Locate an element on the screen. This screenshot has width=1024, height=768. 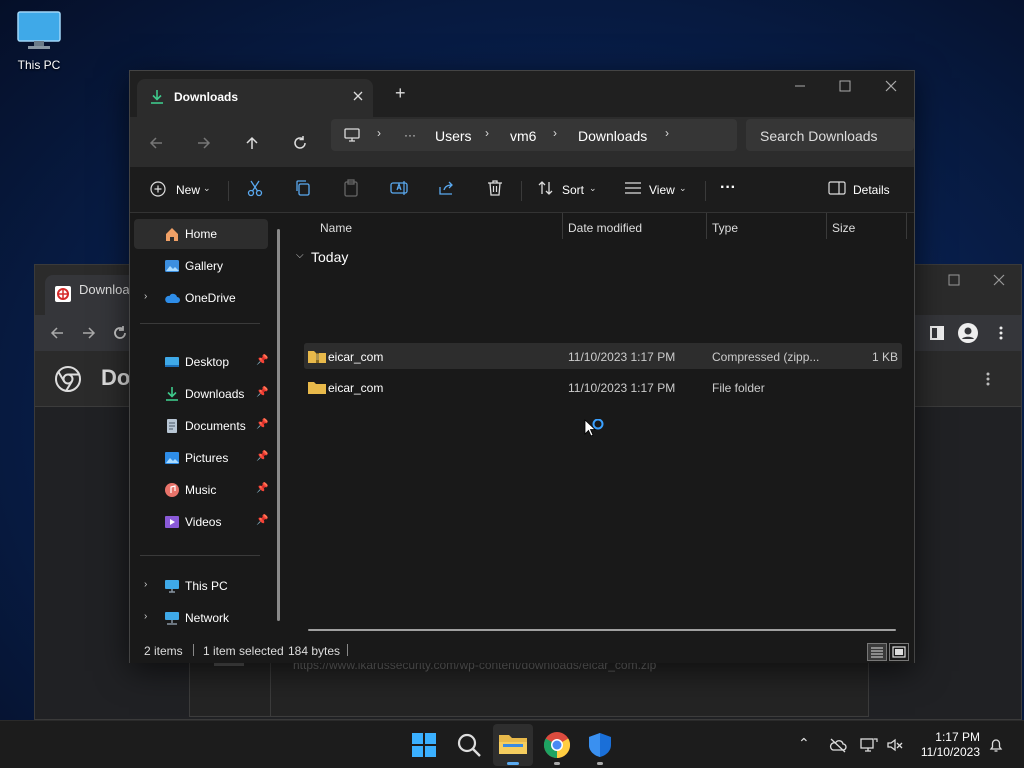
side-panel-icon is located at coordinates (937, 333).